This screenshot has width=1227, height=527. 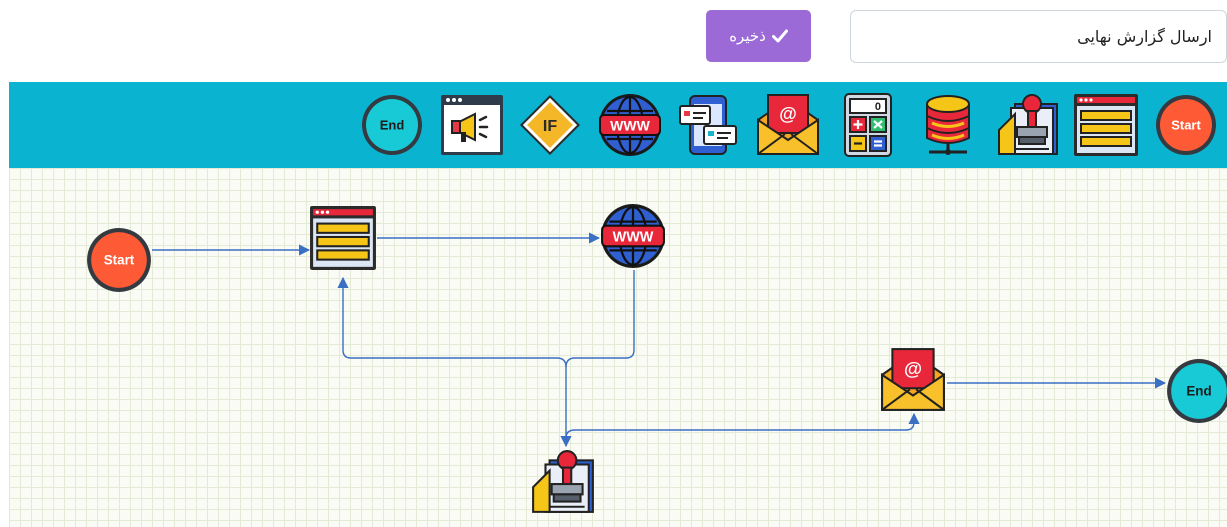 I want to click on toolbar-database-icon, so click(x=948, y=125).